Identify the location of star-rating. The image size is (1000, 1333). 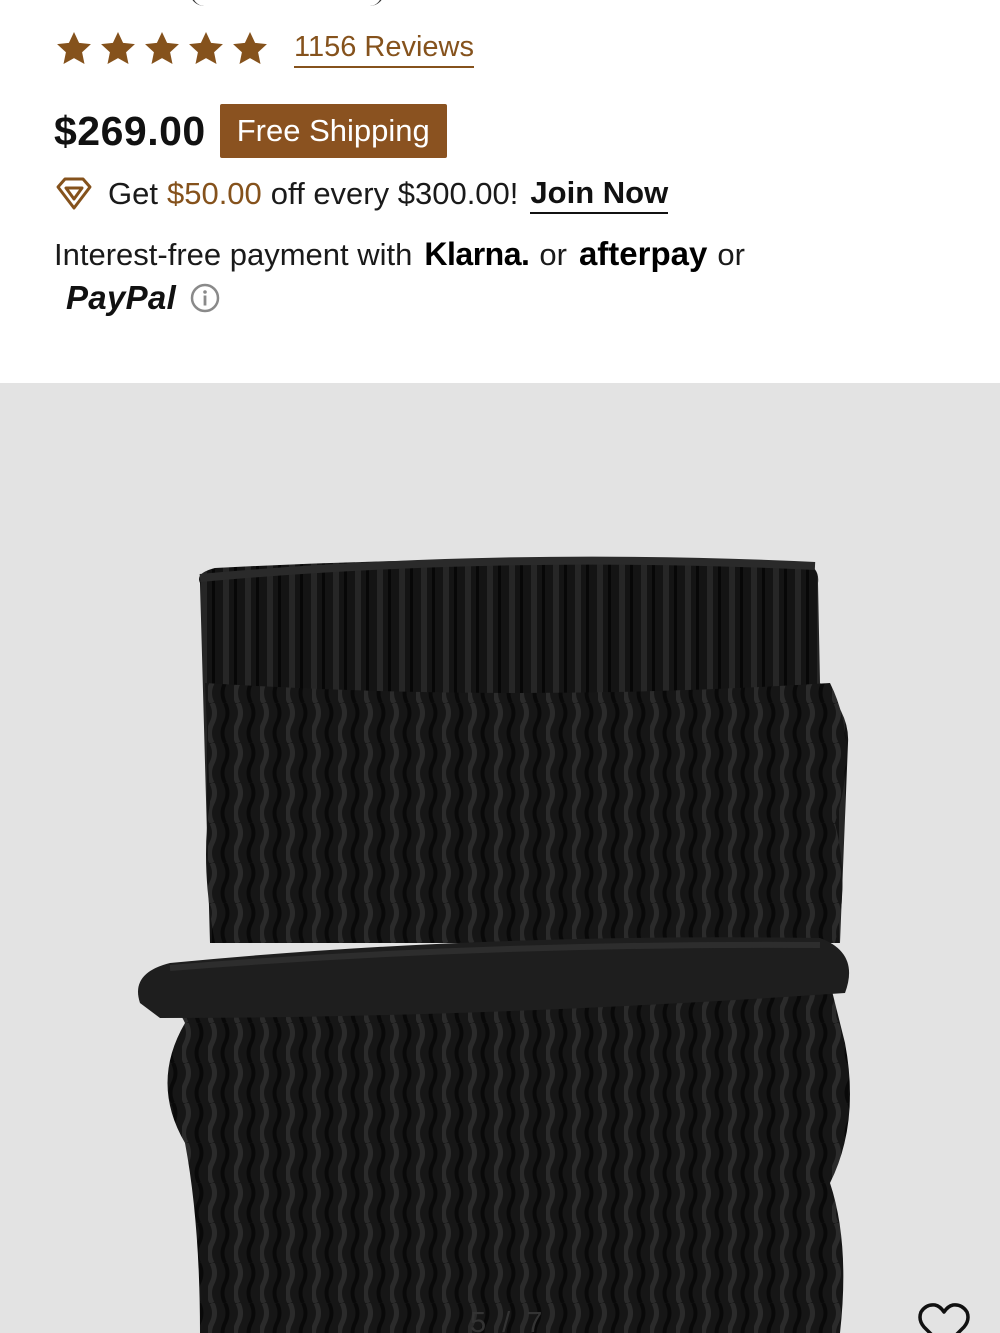
(162, 49).